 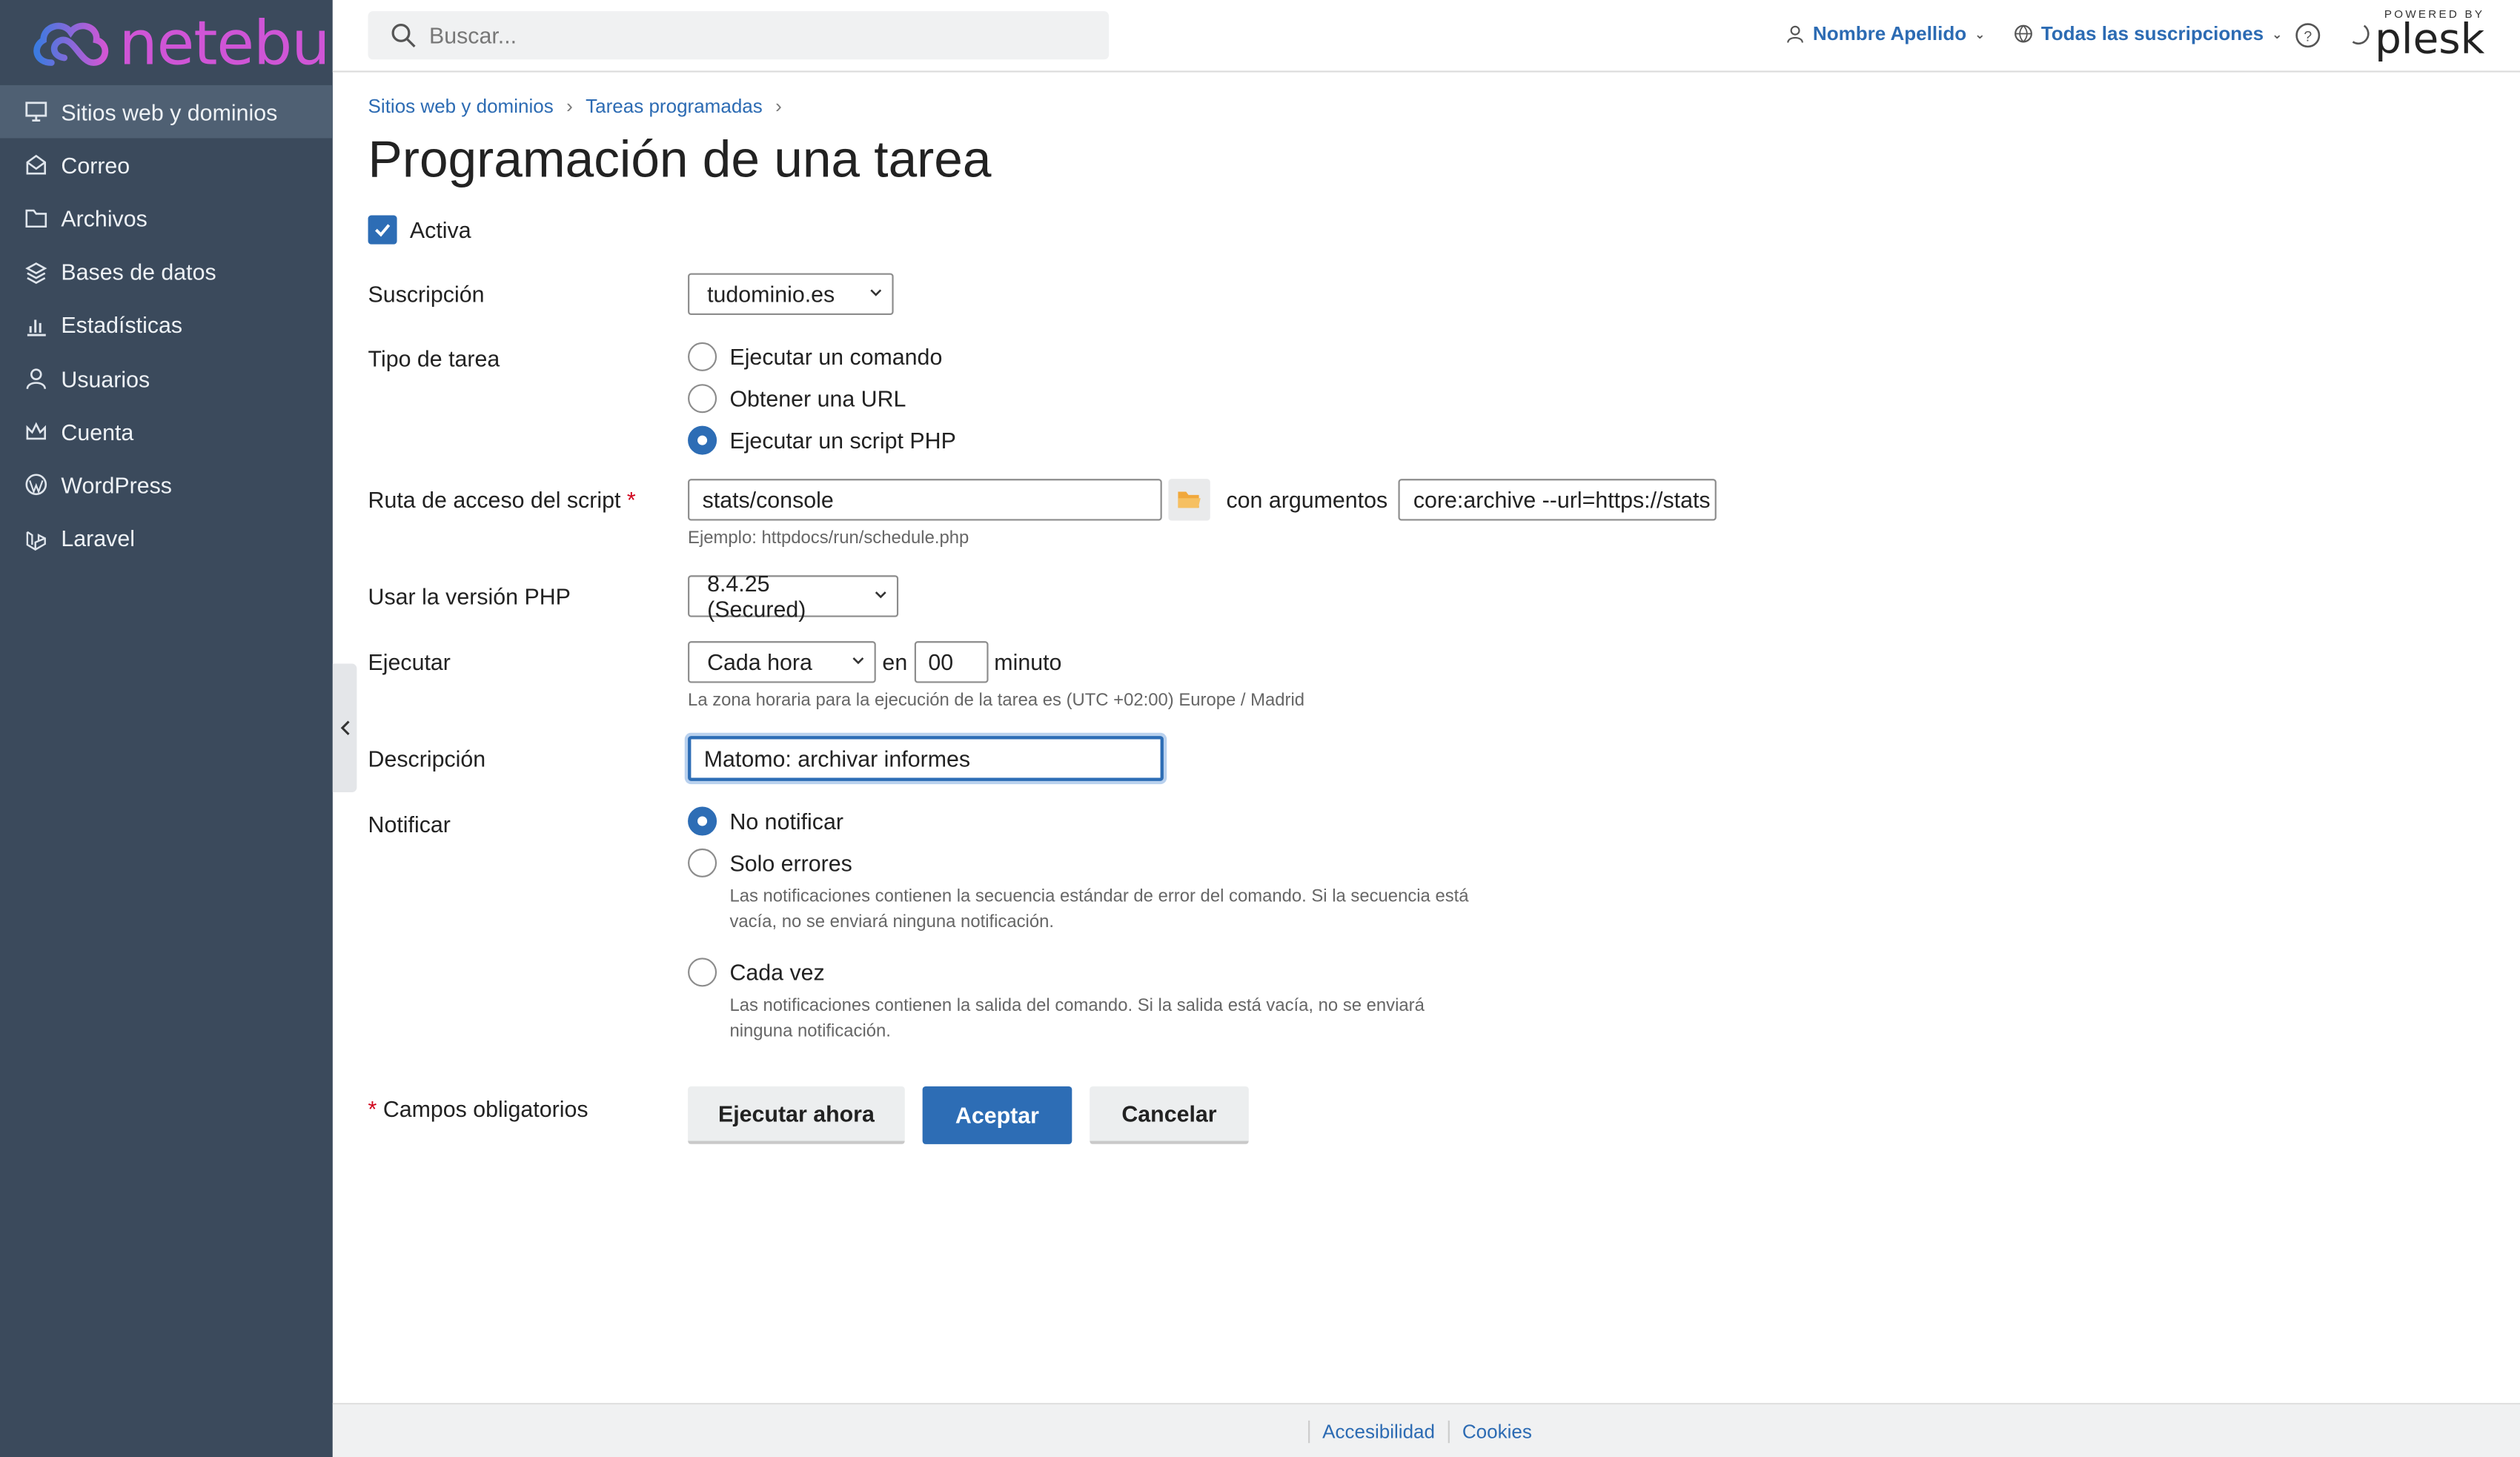 I want to click on sidebar-collapse-button, so click(x=345, y=728).